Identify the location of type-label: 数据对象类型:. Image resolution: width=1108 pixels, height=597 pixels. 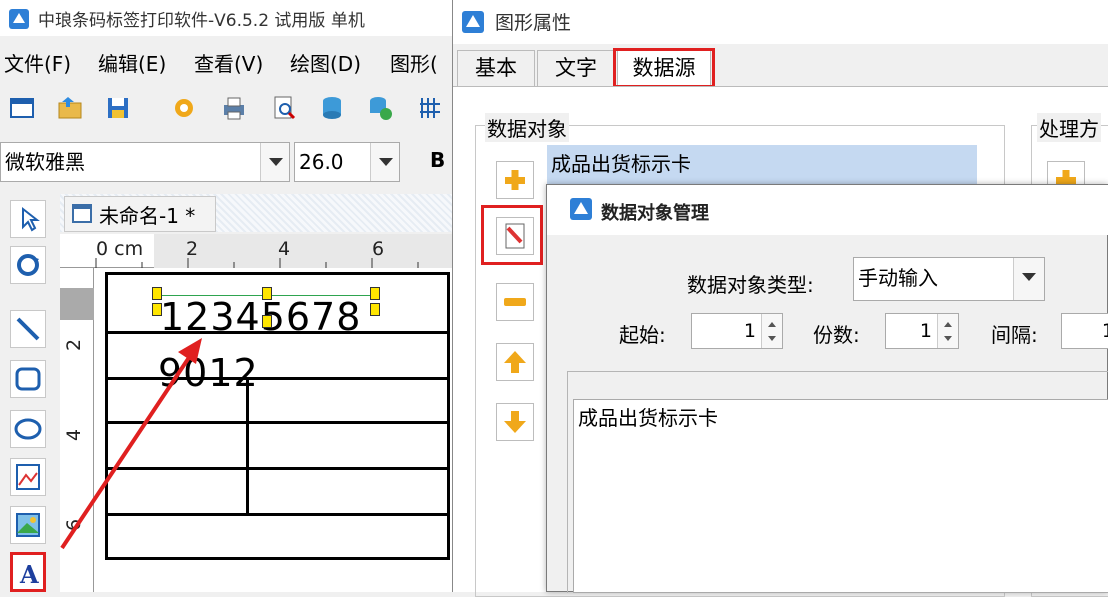
(750, 285).